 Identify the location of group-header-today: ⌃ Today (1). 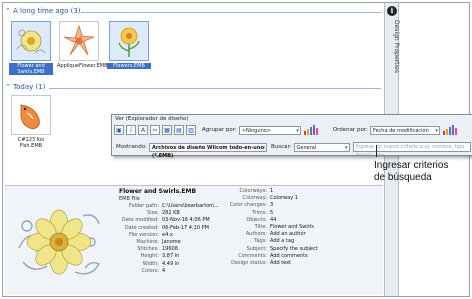
(25, 87).